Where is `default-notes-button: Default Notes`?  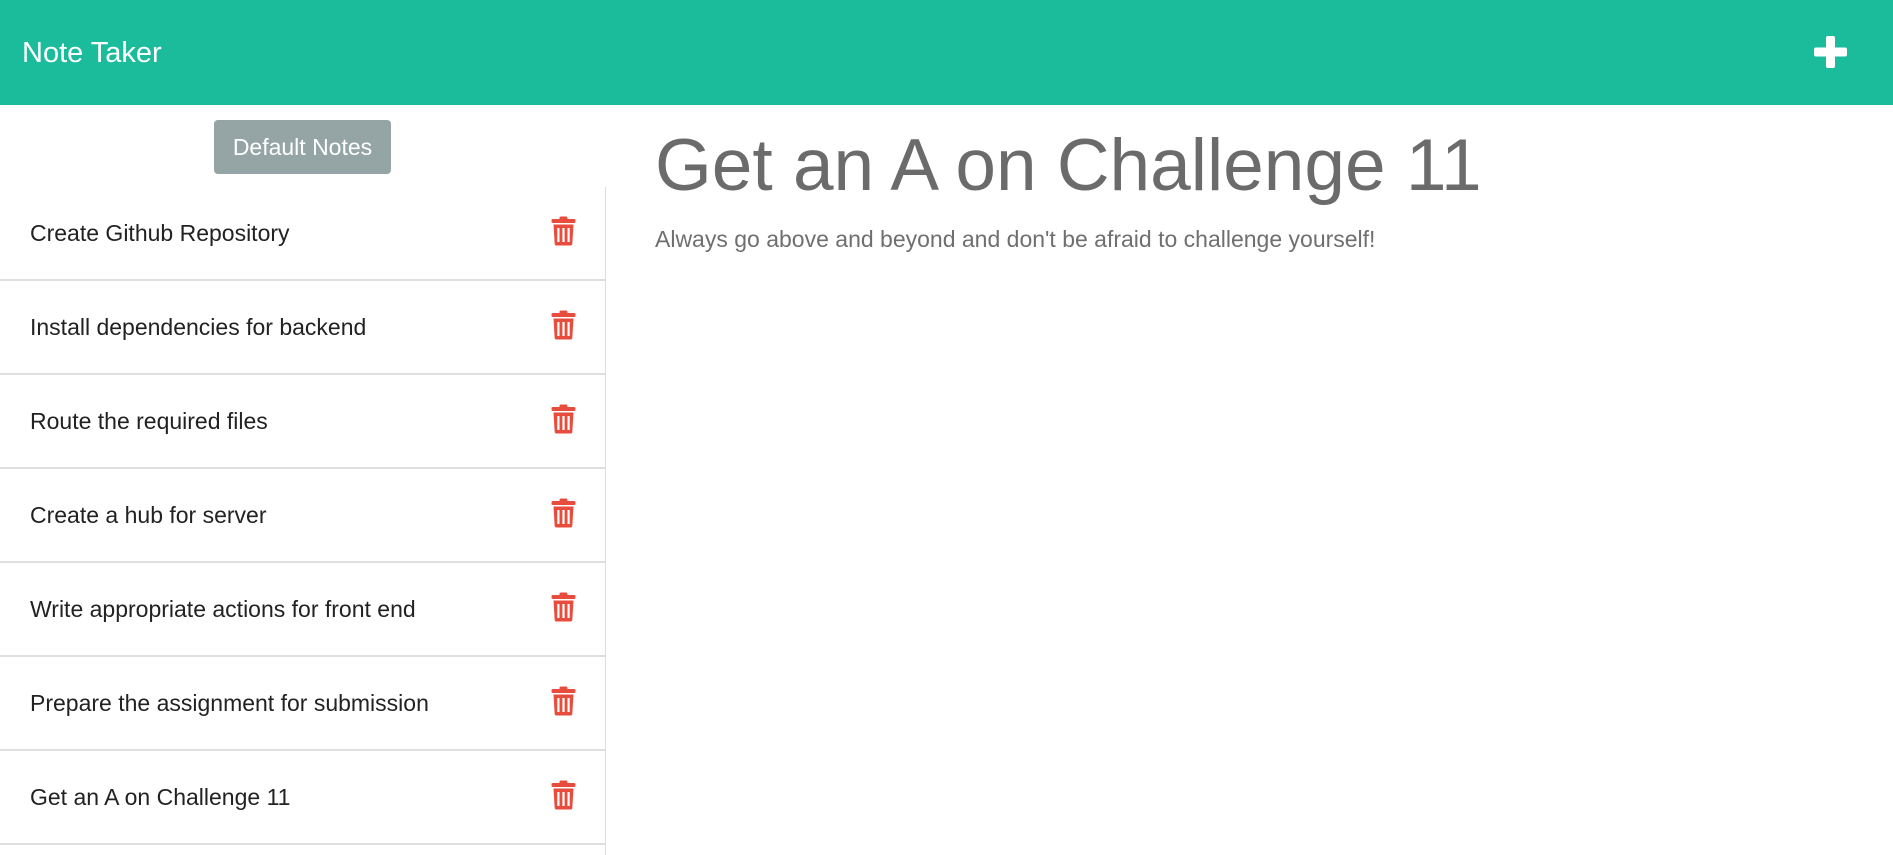 default-notes-button: Default Notes is located at coordinates (302, 147).